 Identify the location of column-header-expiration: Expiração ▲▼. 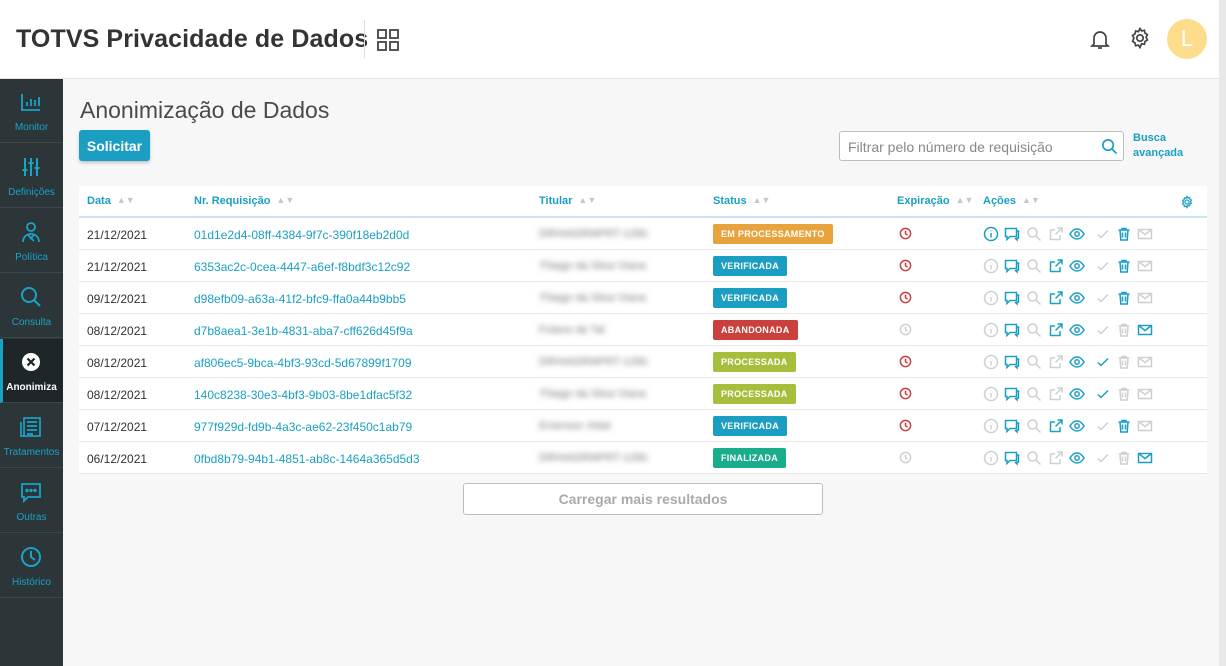
(935, 201).